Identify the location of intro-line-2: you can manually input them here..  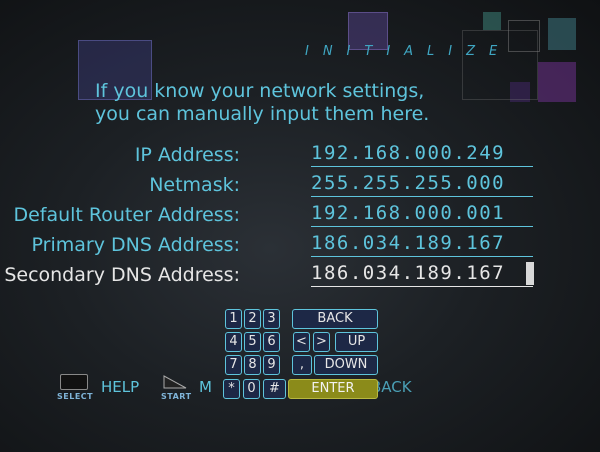
(262, 114).